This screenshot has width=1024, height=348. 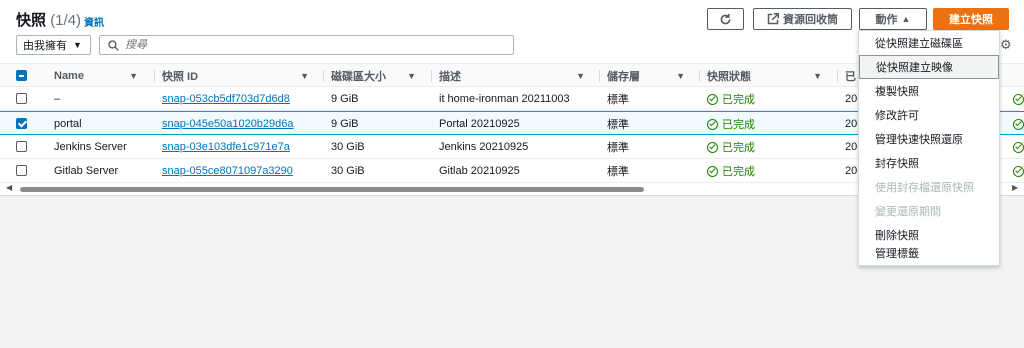 What do you see at coordinates (100, 76) in the screenshot?
I see `column-name: Name ▼` at bounding box center [100, 76].